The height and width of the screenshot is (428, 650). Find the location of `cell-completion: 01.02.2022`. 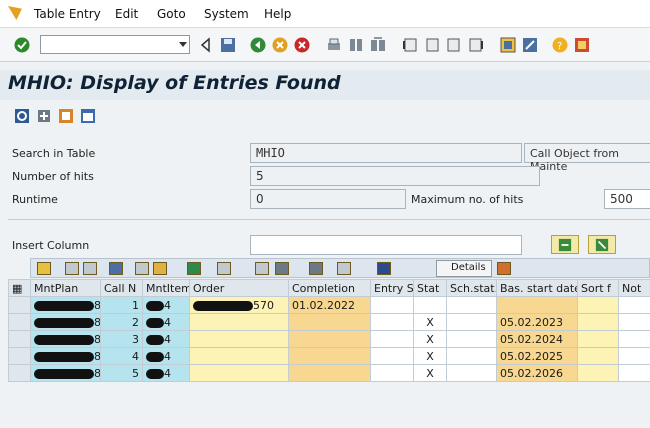

cell-completion: 01.02.2022 is located at coordinates (329, 305).